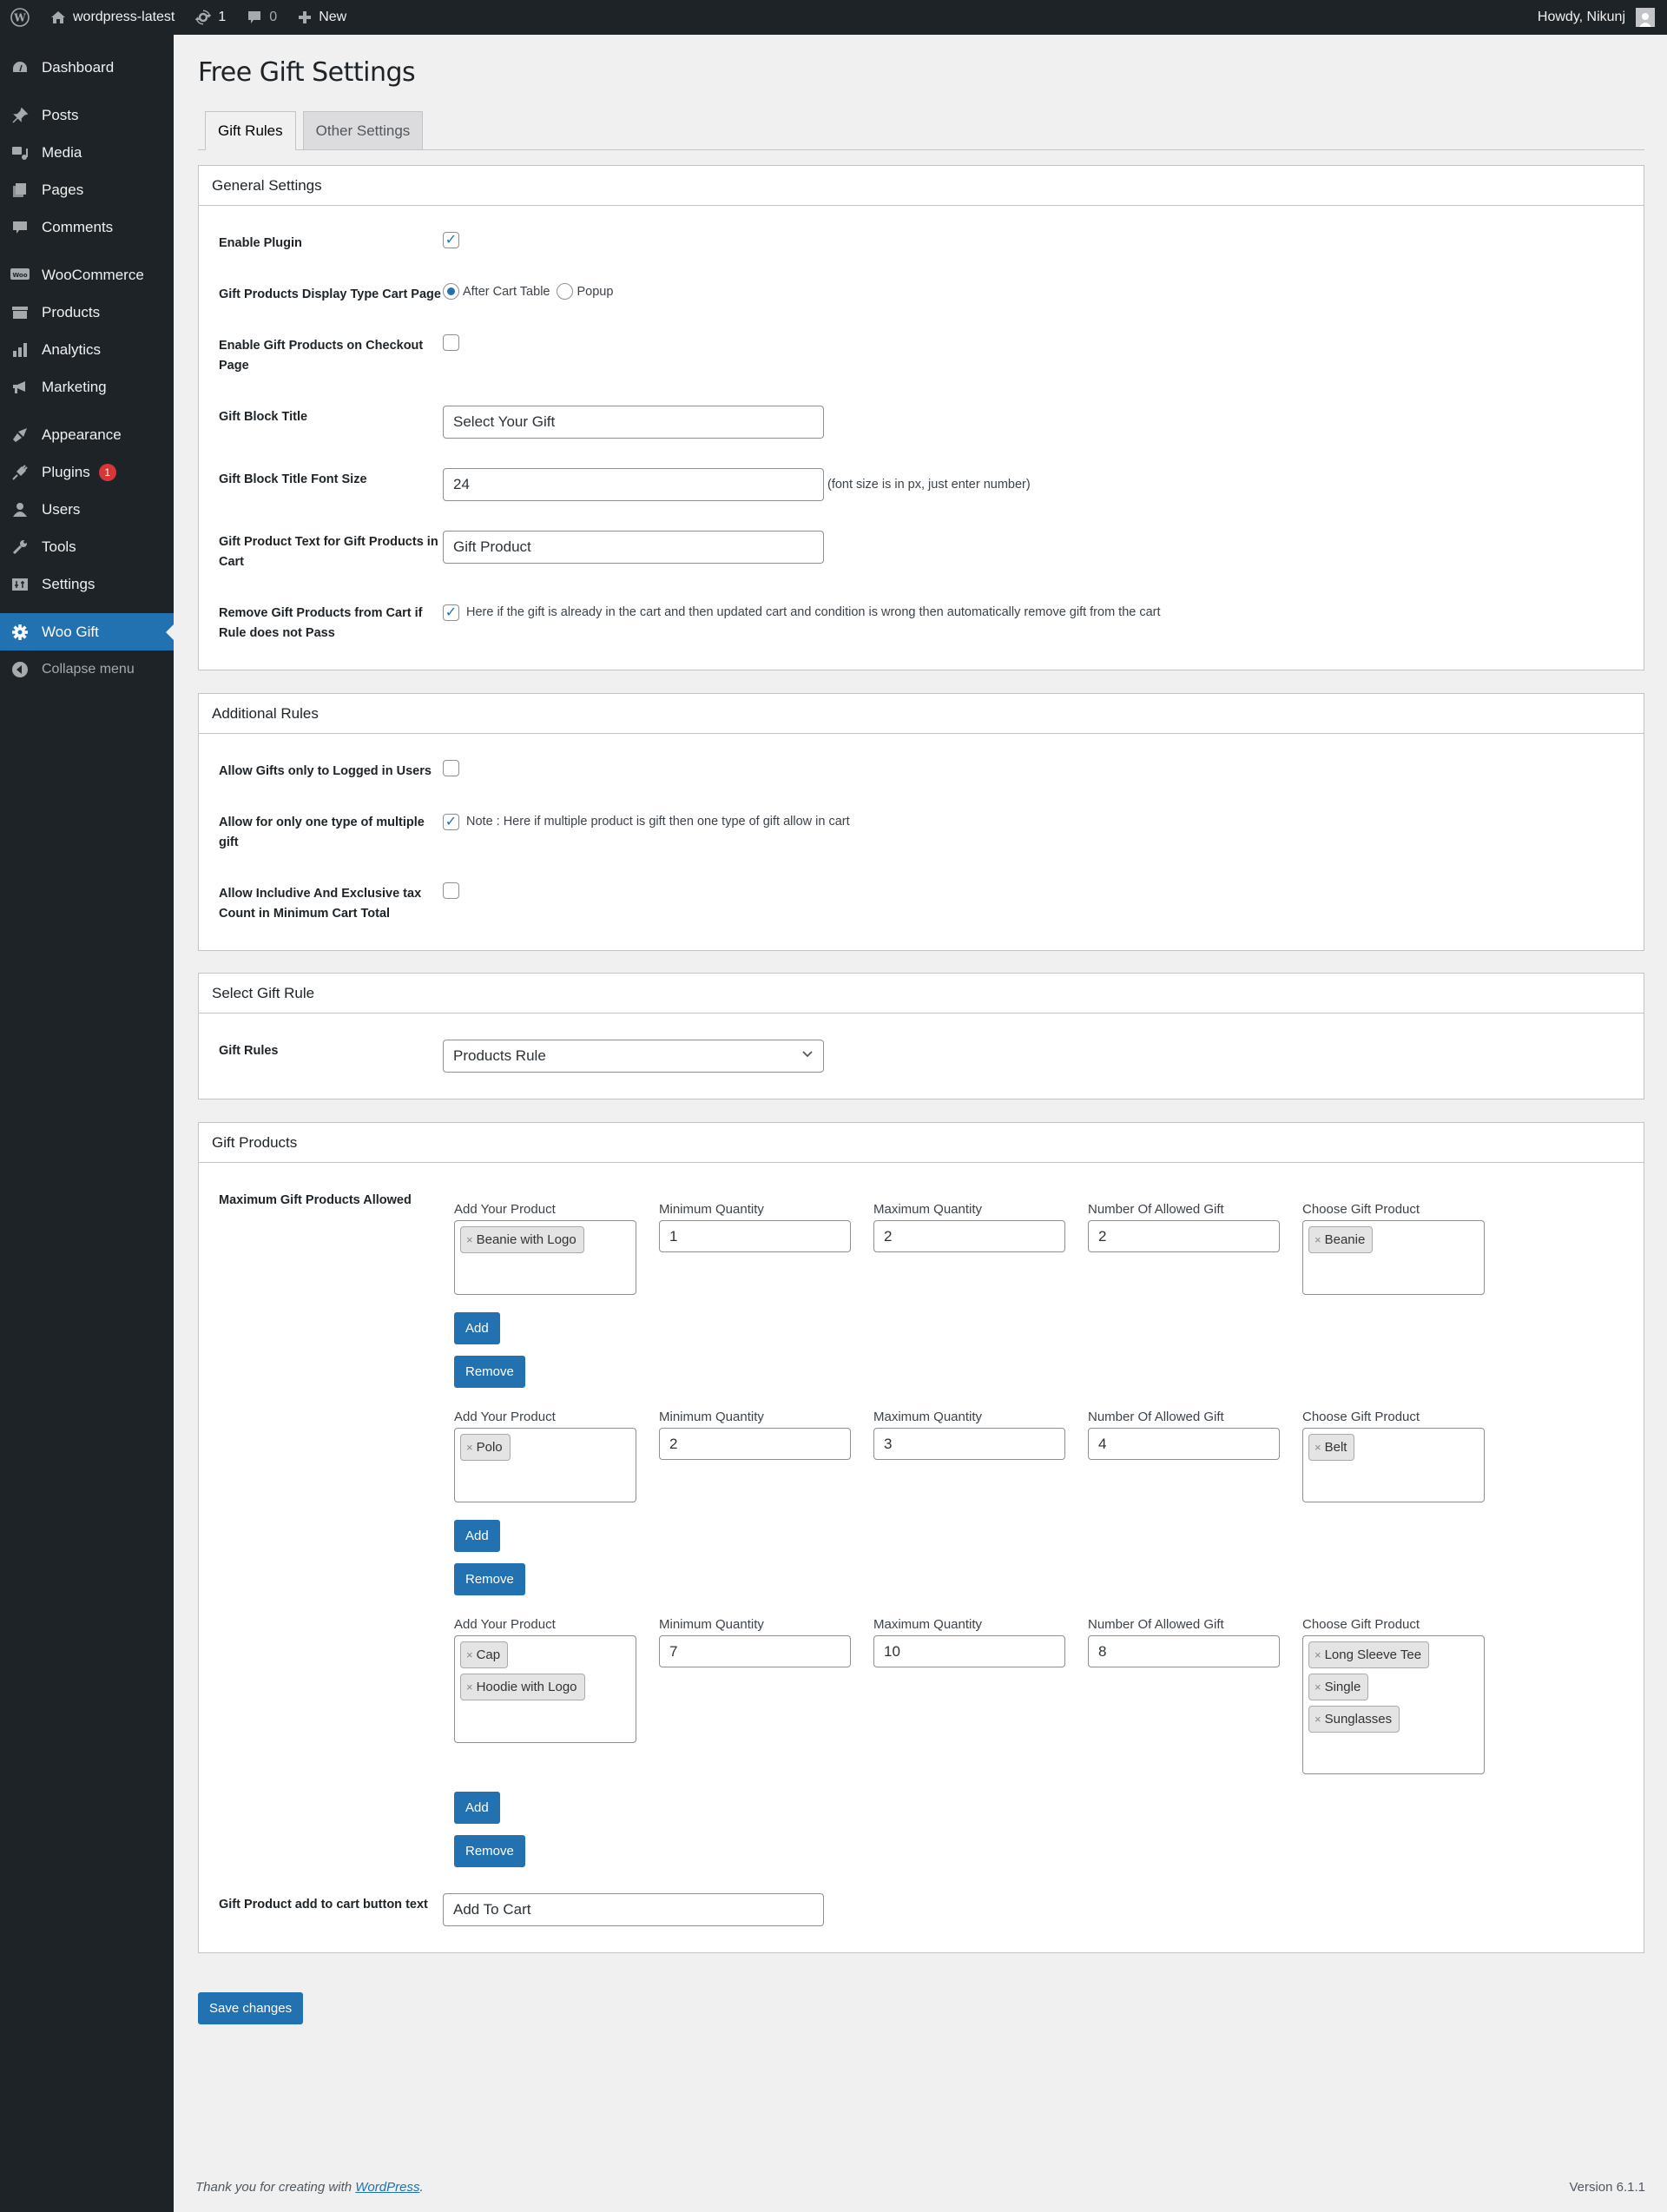  Describe the element at coordinates (755, 1651) in the screenshot. I see `minimum-quantity-input: 7` at that location.